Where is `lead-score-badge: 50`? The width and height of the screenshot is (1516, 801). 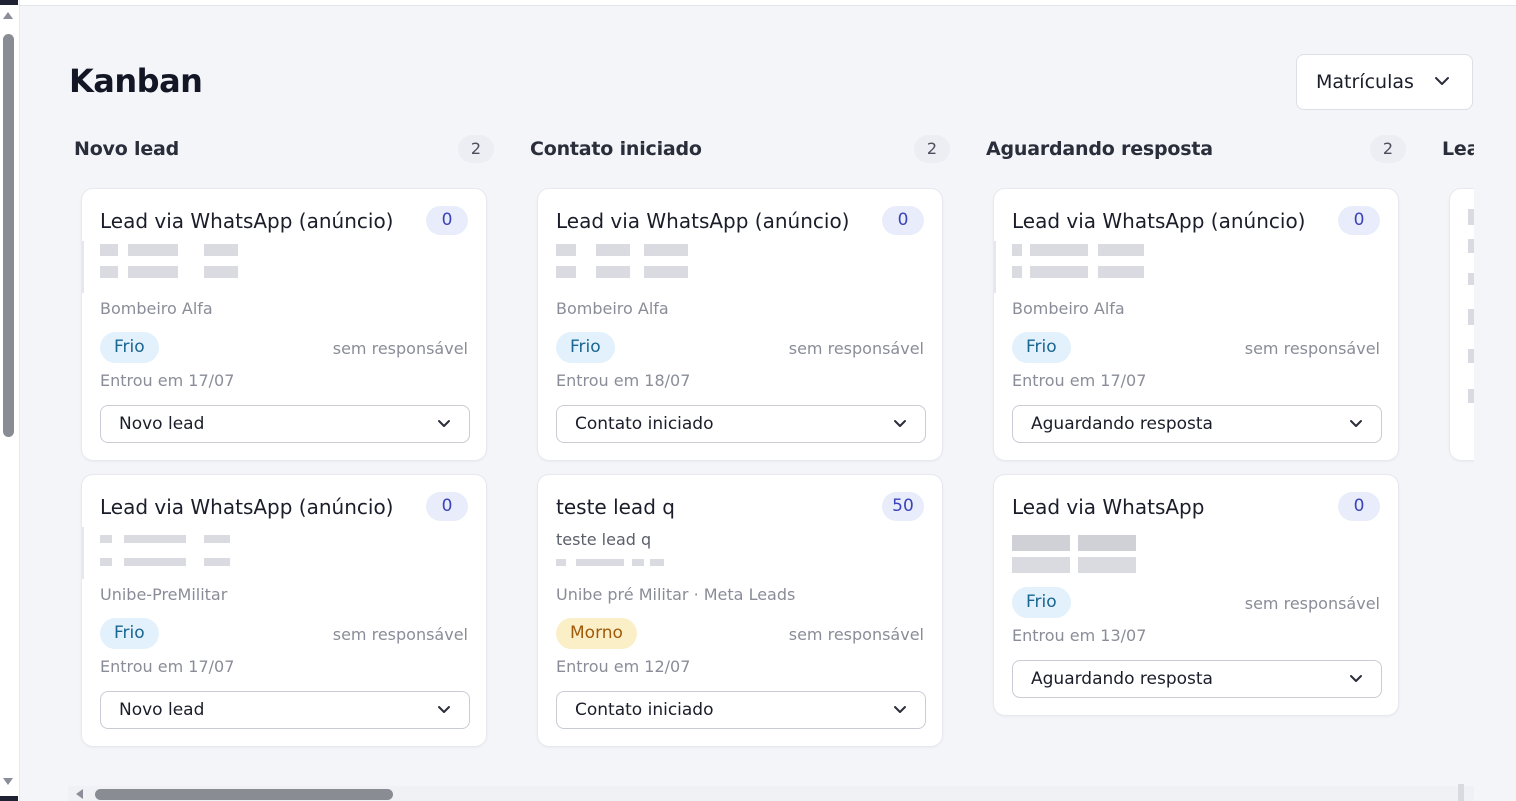
lead-score-badge: 50 is located at coordinates (903, 506).